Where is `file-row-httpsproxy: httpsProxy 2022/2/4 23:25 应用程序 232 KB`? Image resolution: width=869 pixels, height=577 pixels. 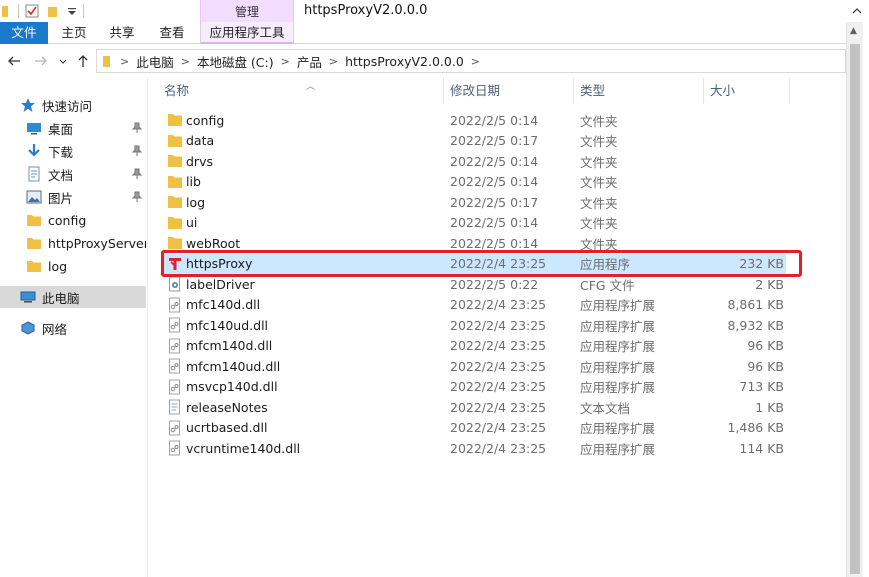
file-row-httpsproxy: httpsProxy 2022/2/4 23:25 应用程序 232 KB is located at coordinates (475, 263).